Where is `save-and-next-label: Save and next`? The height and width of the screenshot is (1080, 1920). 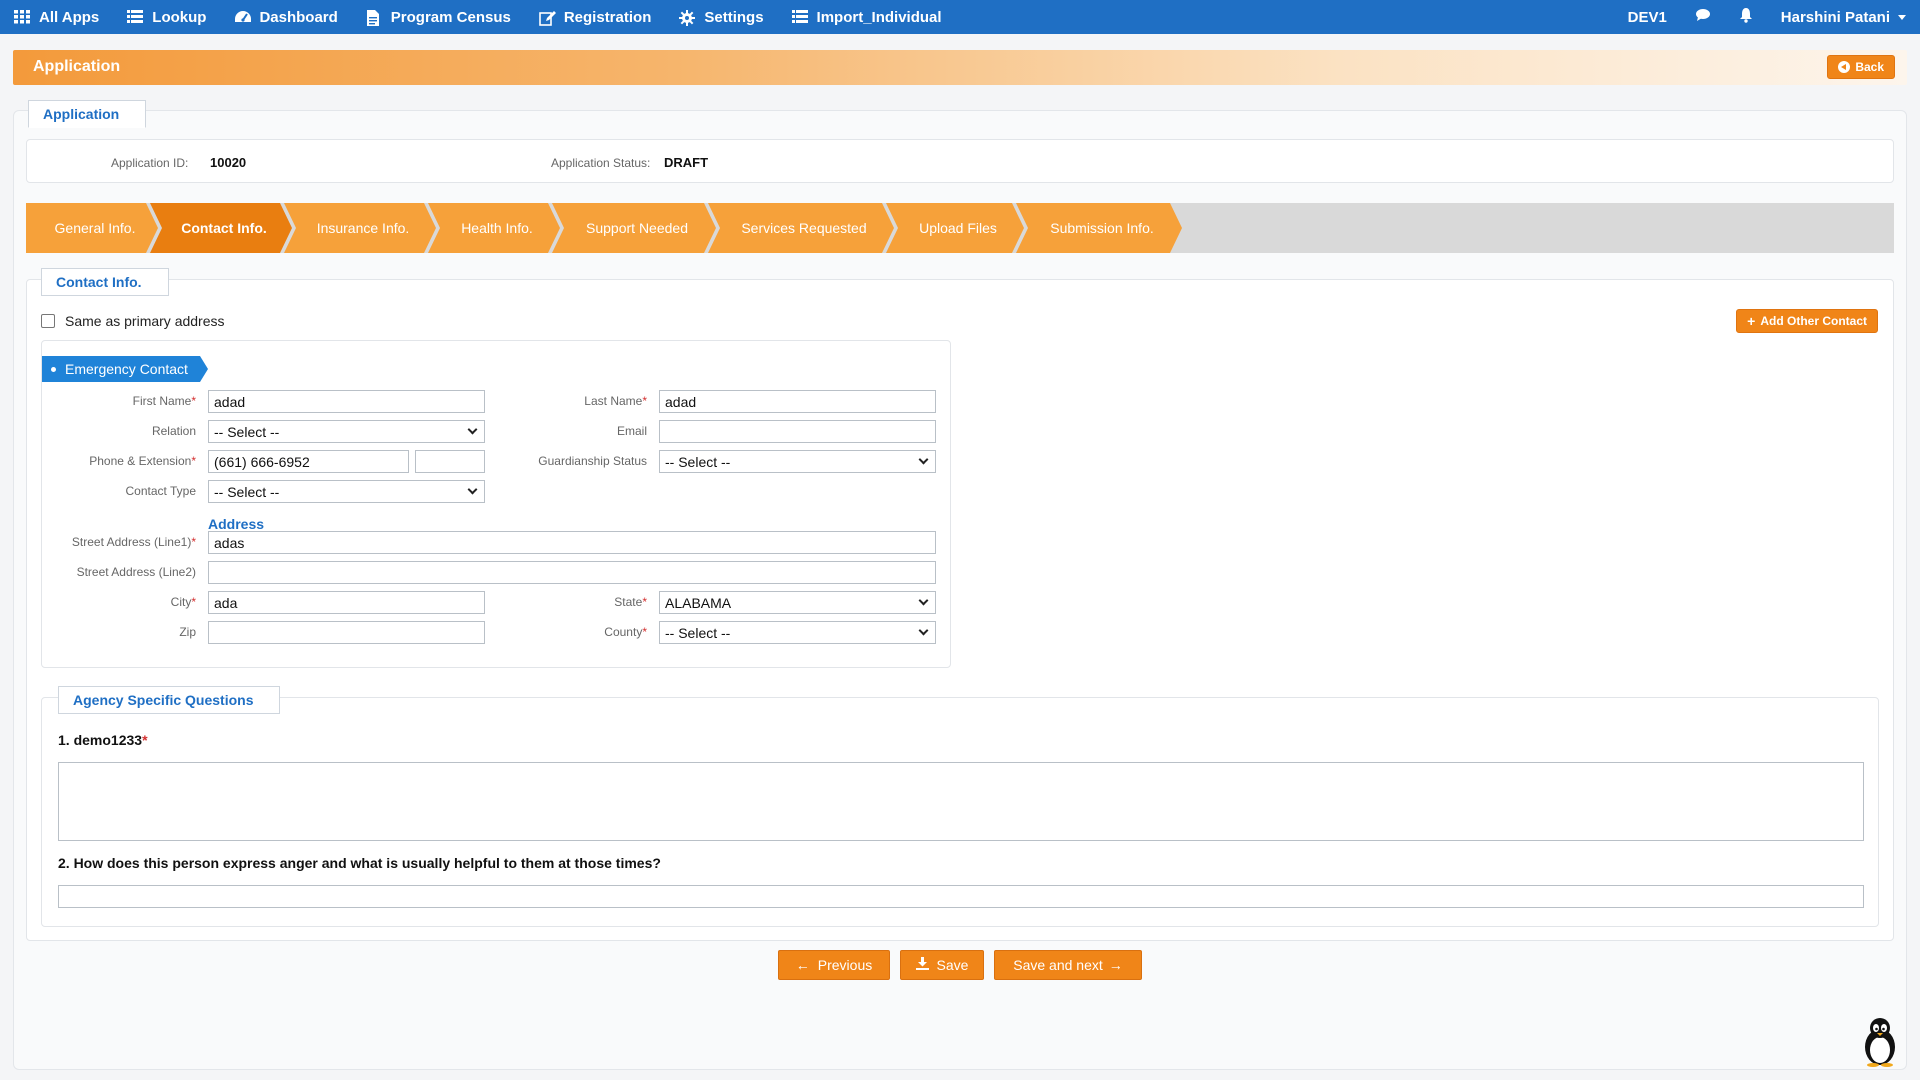
save-and-next-label: Save and next is located at coordinates (1058, 965).